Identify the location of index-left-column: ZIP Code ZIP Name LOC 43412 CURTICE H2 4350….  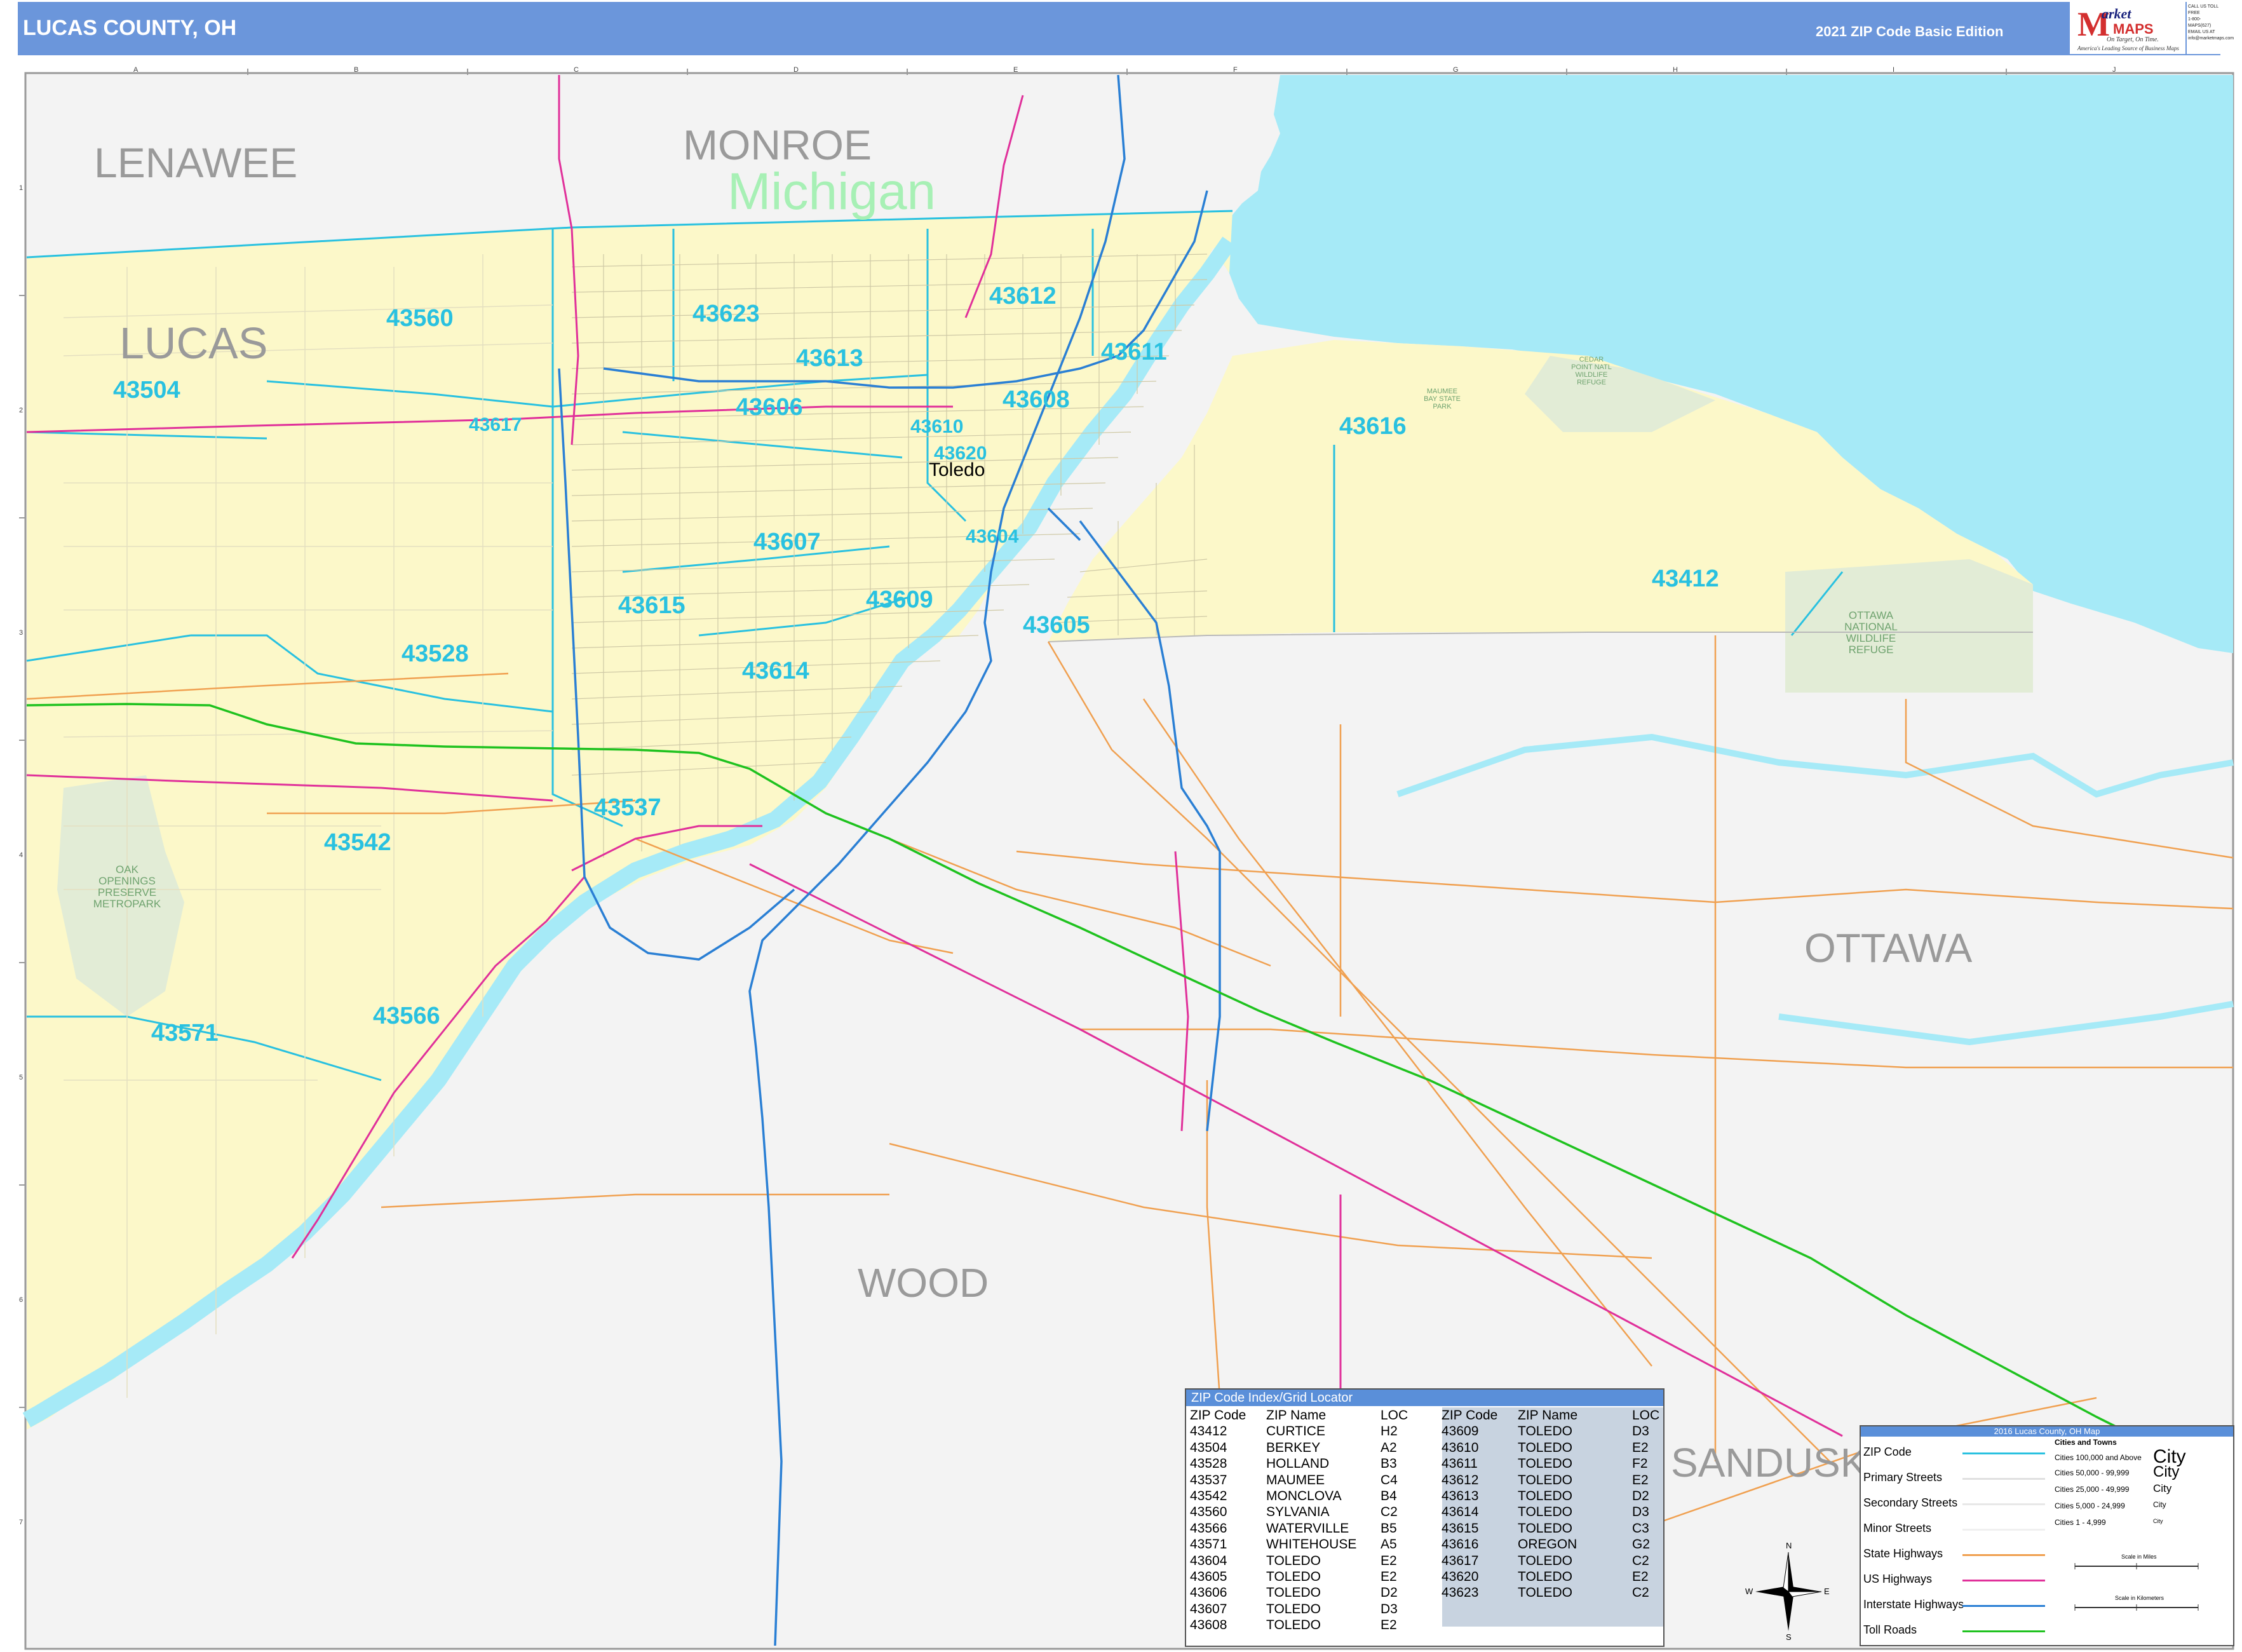
(1304, 1520).